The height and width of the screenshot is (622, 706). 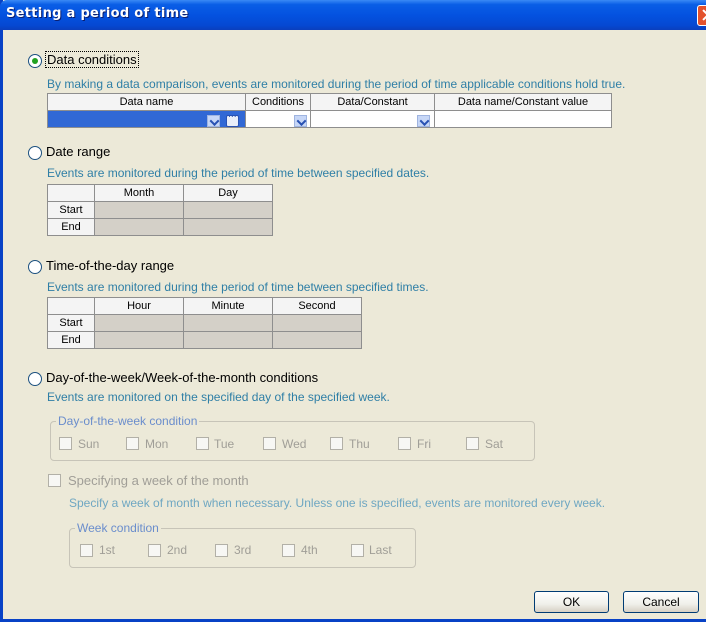 What do you see at coordinates (243, 550) in the screenshot?
I see `label-week-3rd: 3rd` at bounding box center [243, 550].